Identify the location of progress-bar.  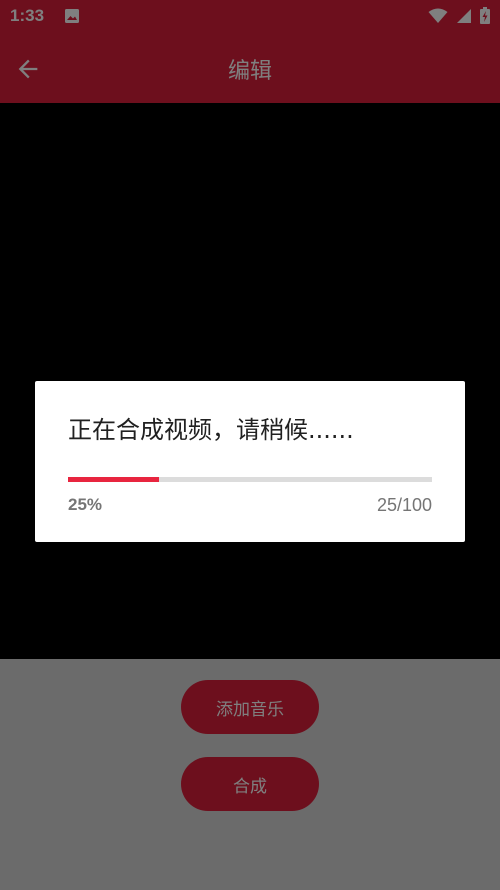
(250, 479).